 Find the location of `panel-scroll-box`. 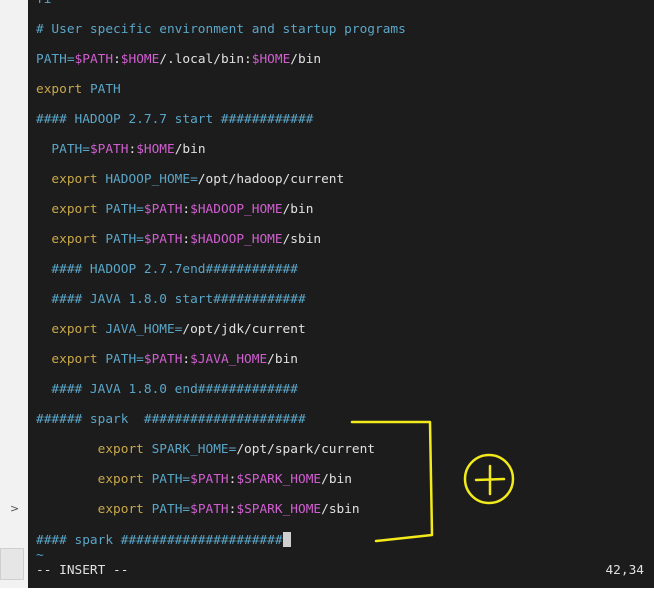

panel-scroll-box is located at coordinates (12, 564).